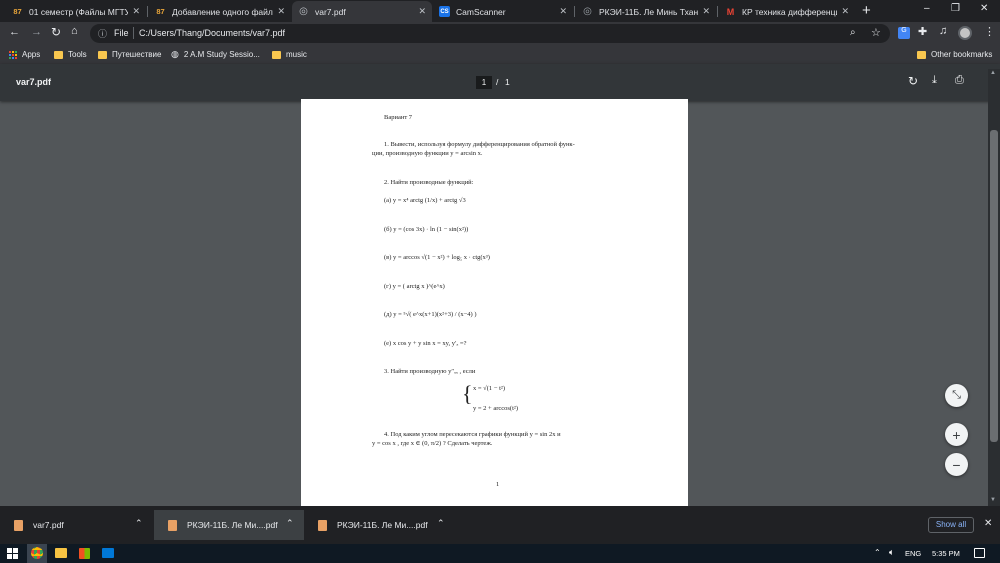 This screenshot has width=1000, height=563. I want to click on problem-1-line-2: ции, производную функции y = arcsin x., so click(427, 153).